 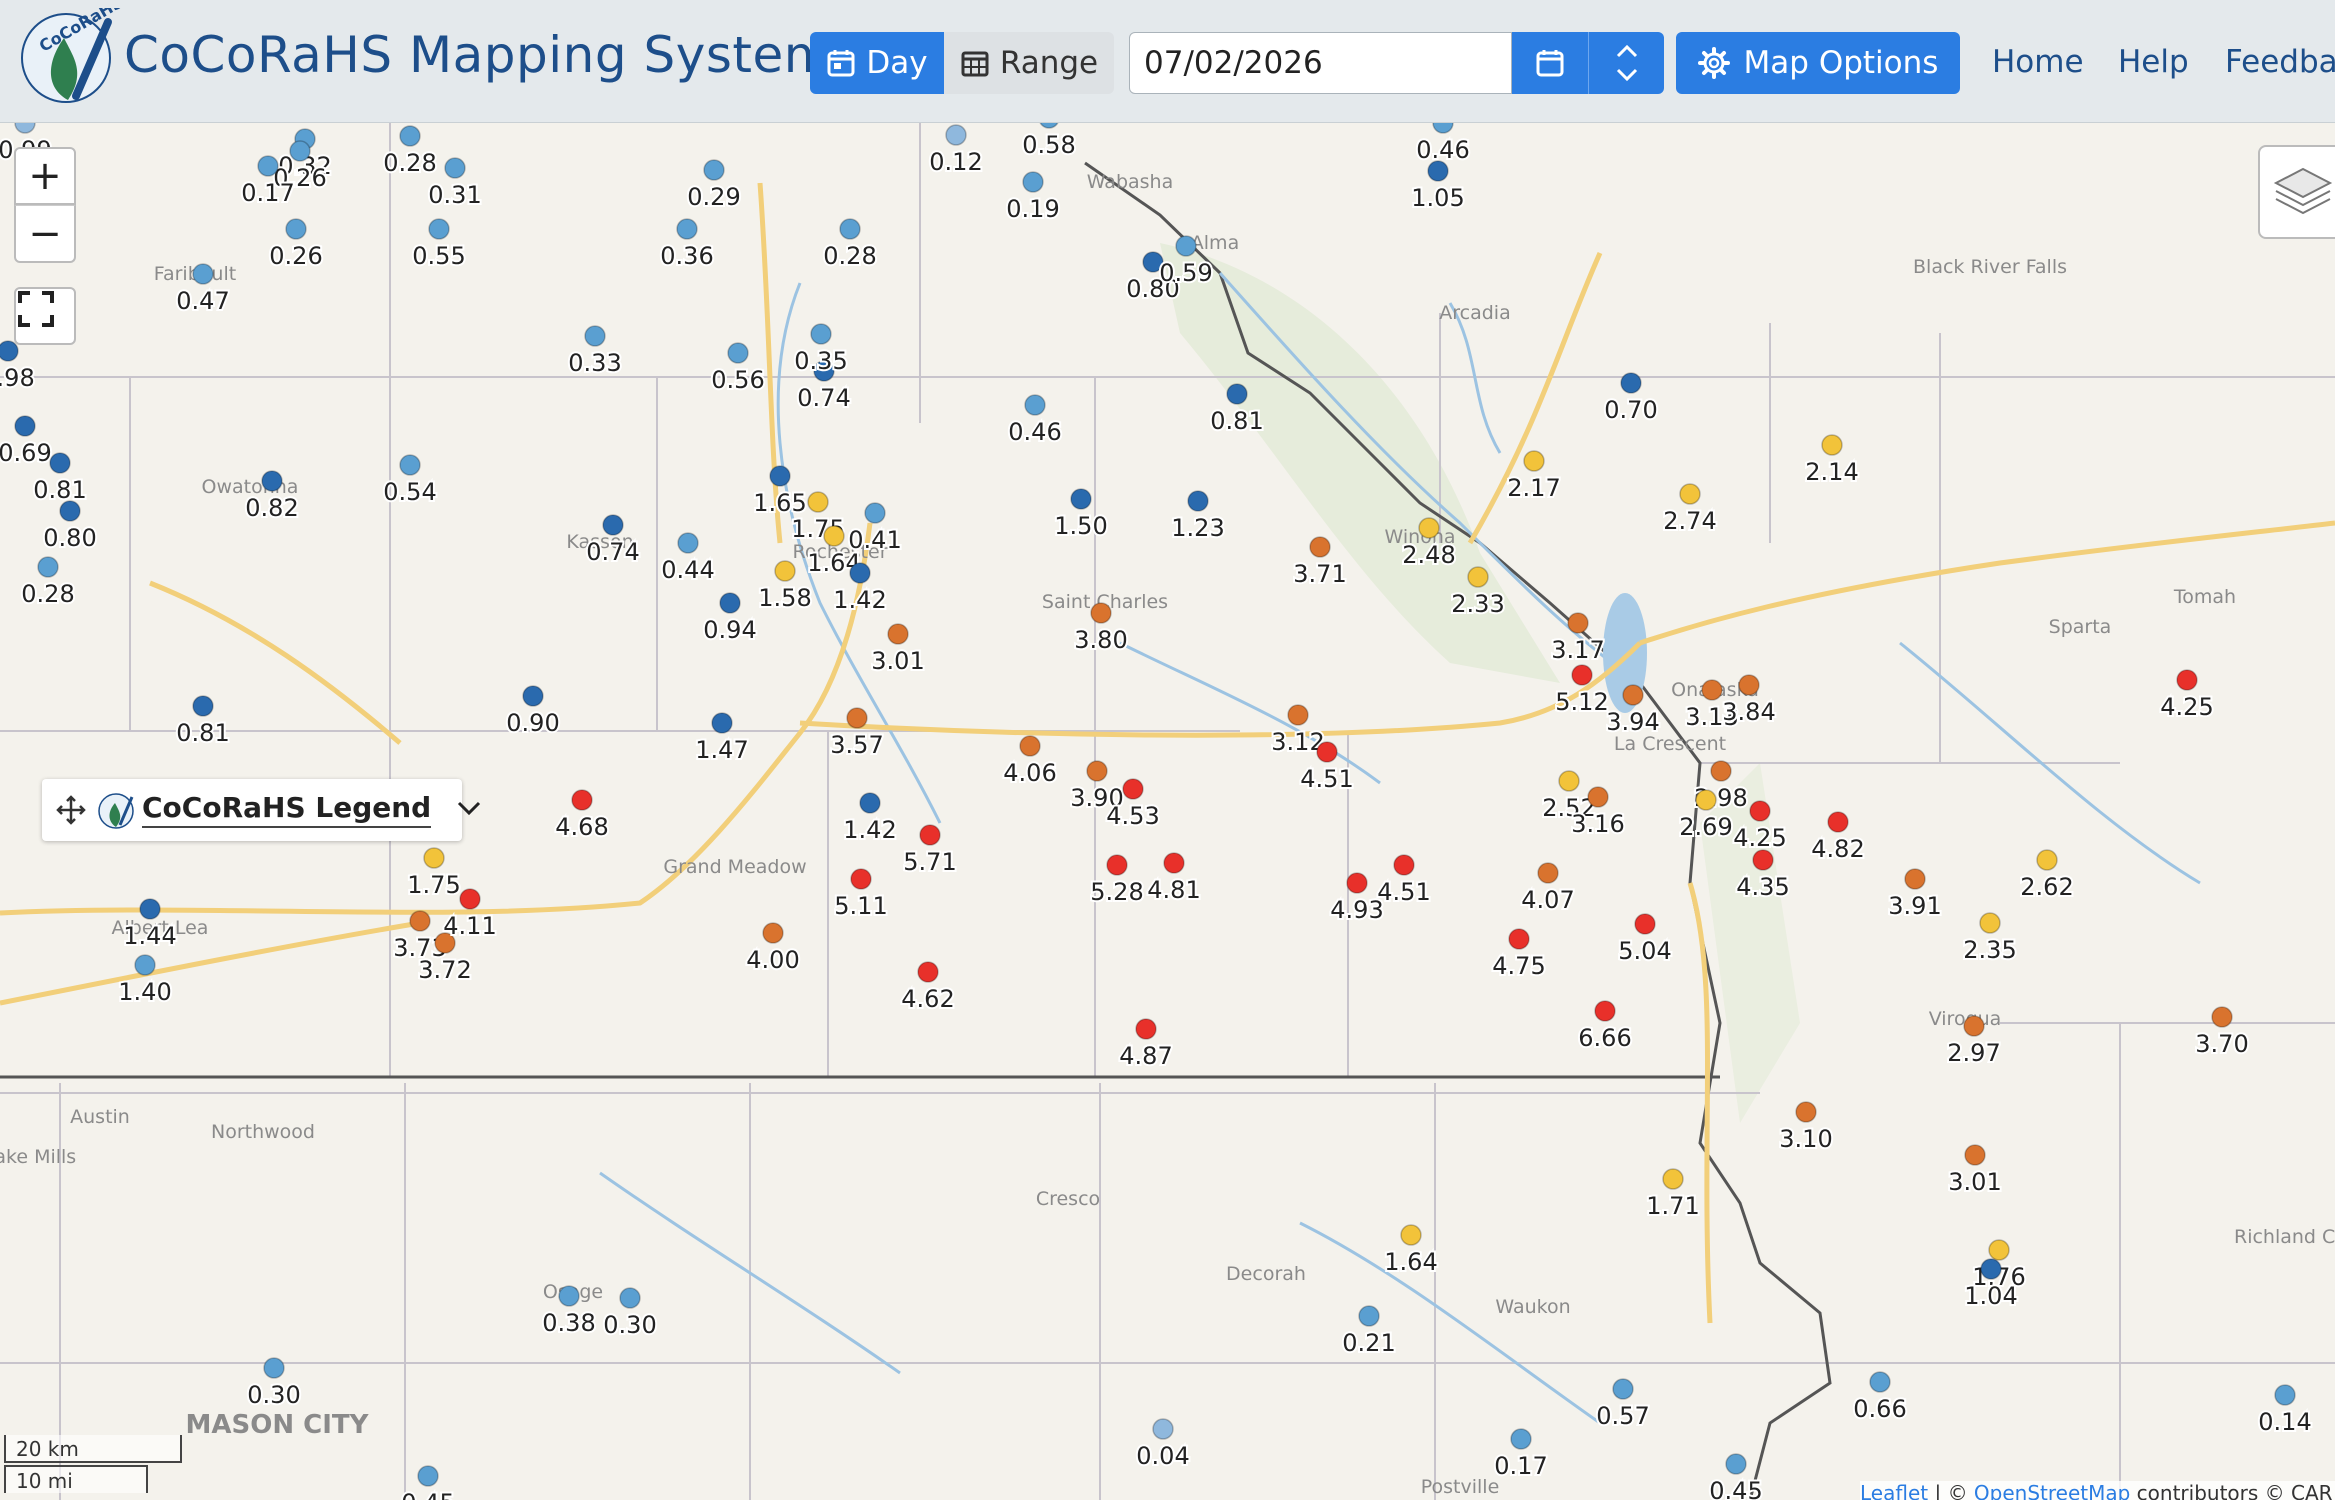 What do you see at coordinates (1974, 1042) in the screenshot?
I see `station-marker: 2.97` at bounding box center [1974, 1042].